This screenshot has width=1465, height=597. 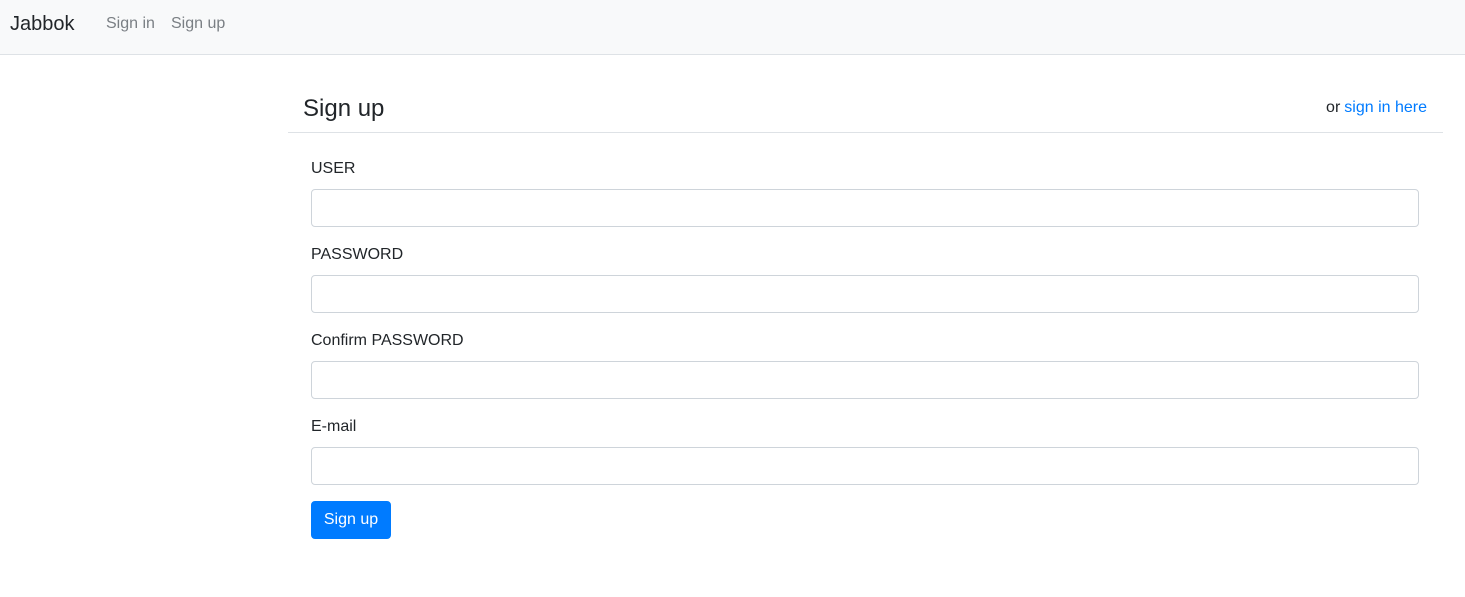 What do you see at coordinates (351, 520) in the screenshot?
I see `sign-up-button: Sign up` at bounding box center [351, 520].